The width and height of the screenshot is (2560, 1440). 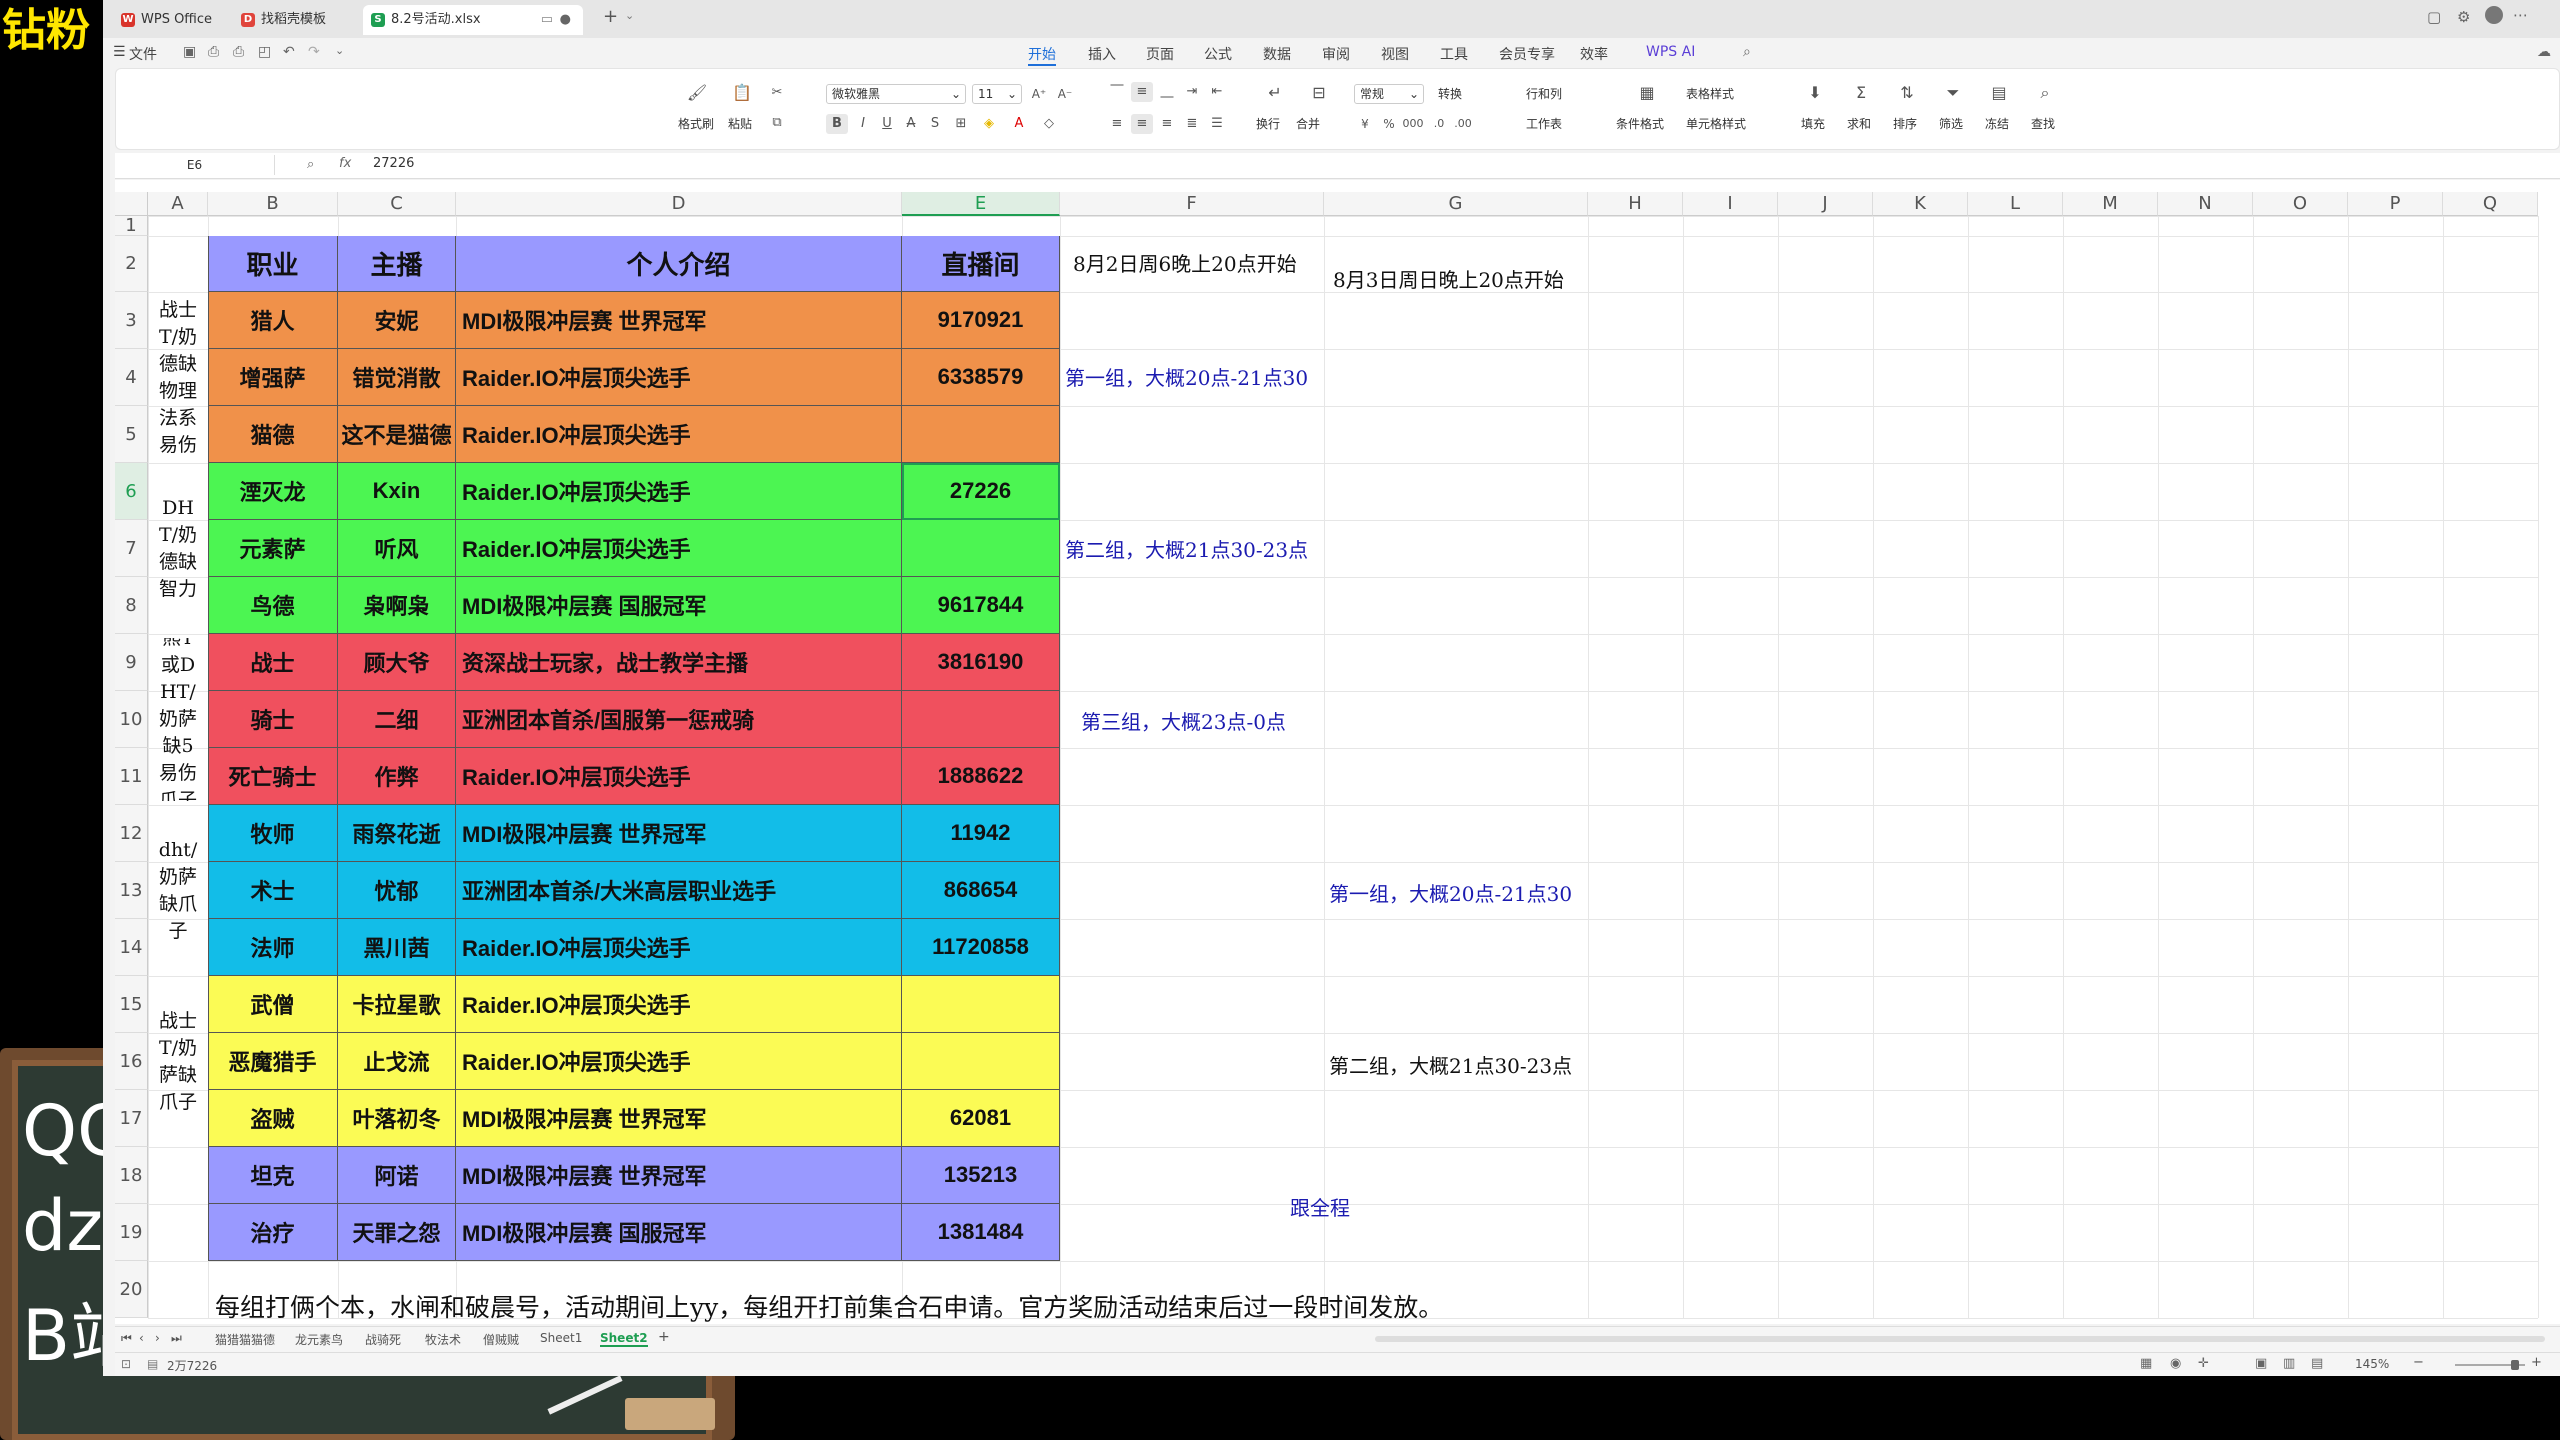 What do you see at coordinates (178, 204) in the screenshot?
I see `column-header-a: A` at bounding box center [178, 204].